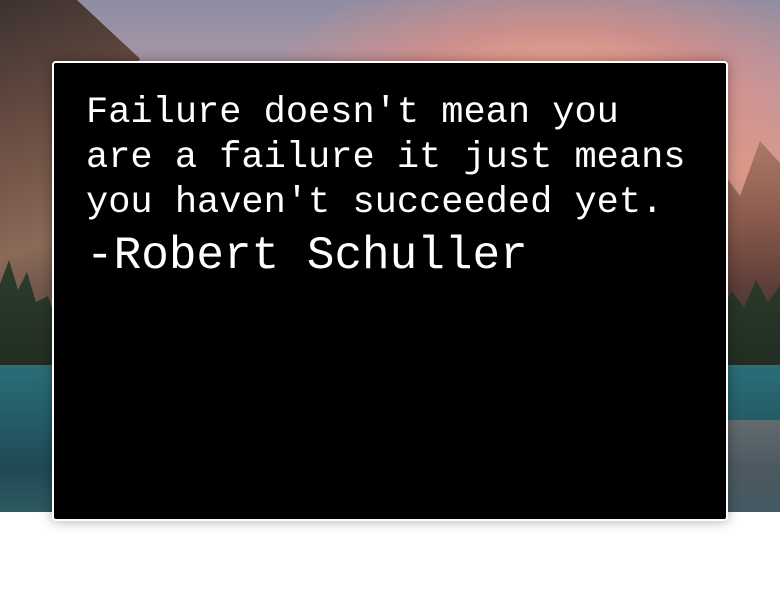  Describe the element at coordinates (307, 256) in the screenshot. I see `quote-author: -Robert Schuller` at that location.